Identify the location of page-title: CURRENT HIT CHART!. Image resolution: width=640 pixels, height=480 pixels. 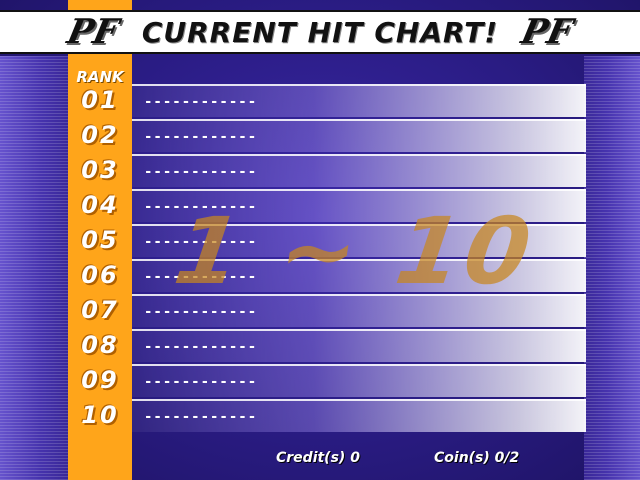
(320, 32).